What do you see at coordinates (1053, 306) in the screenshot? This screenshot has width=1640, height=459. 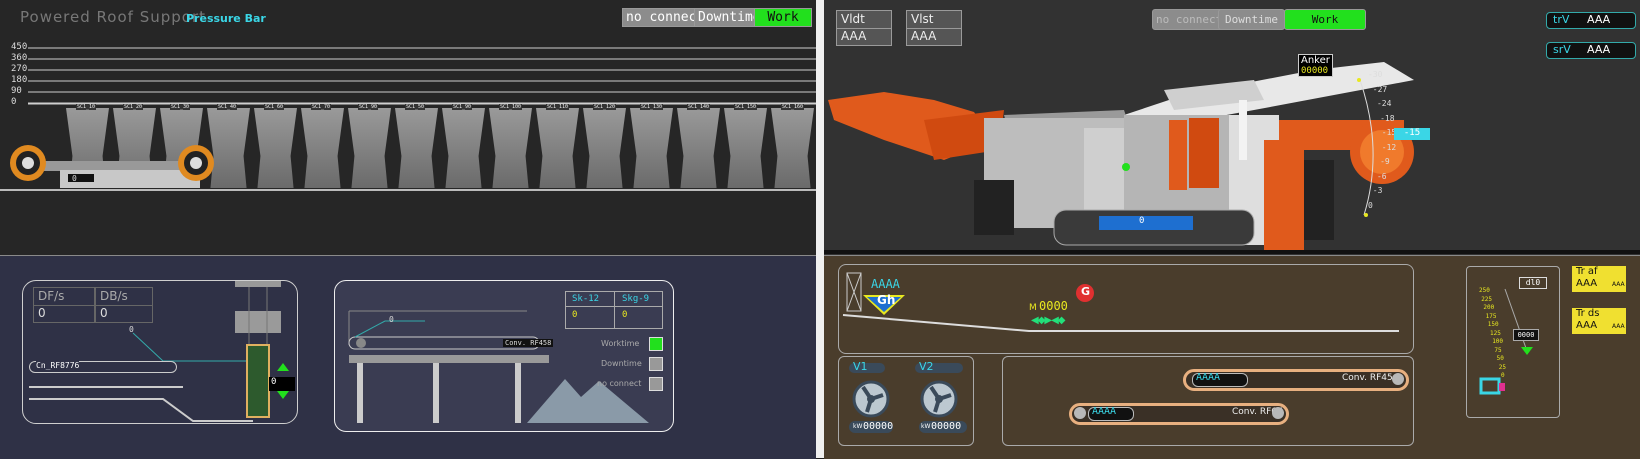 I see `m-value: 0000` at bounding box center [1053, 306].